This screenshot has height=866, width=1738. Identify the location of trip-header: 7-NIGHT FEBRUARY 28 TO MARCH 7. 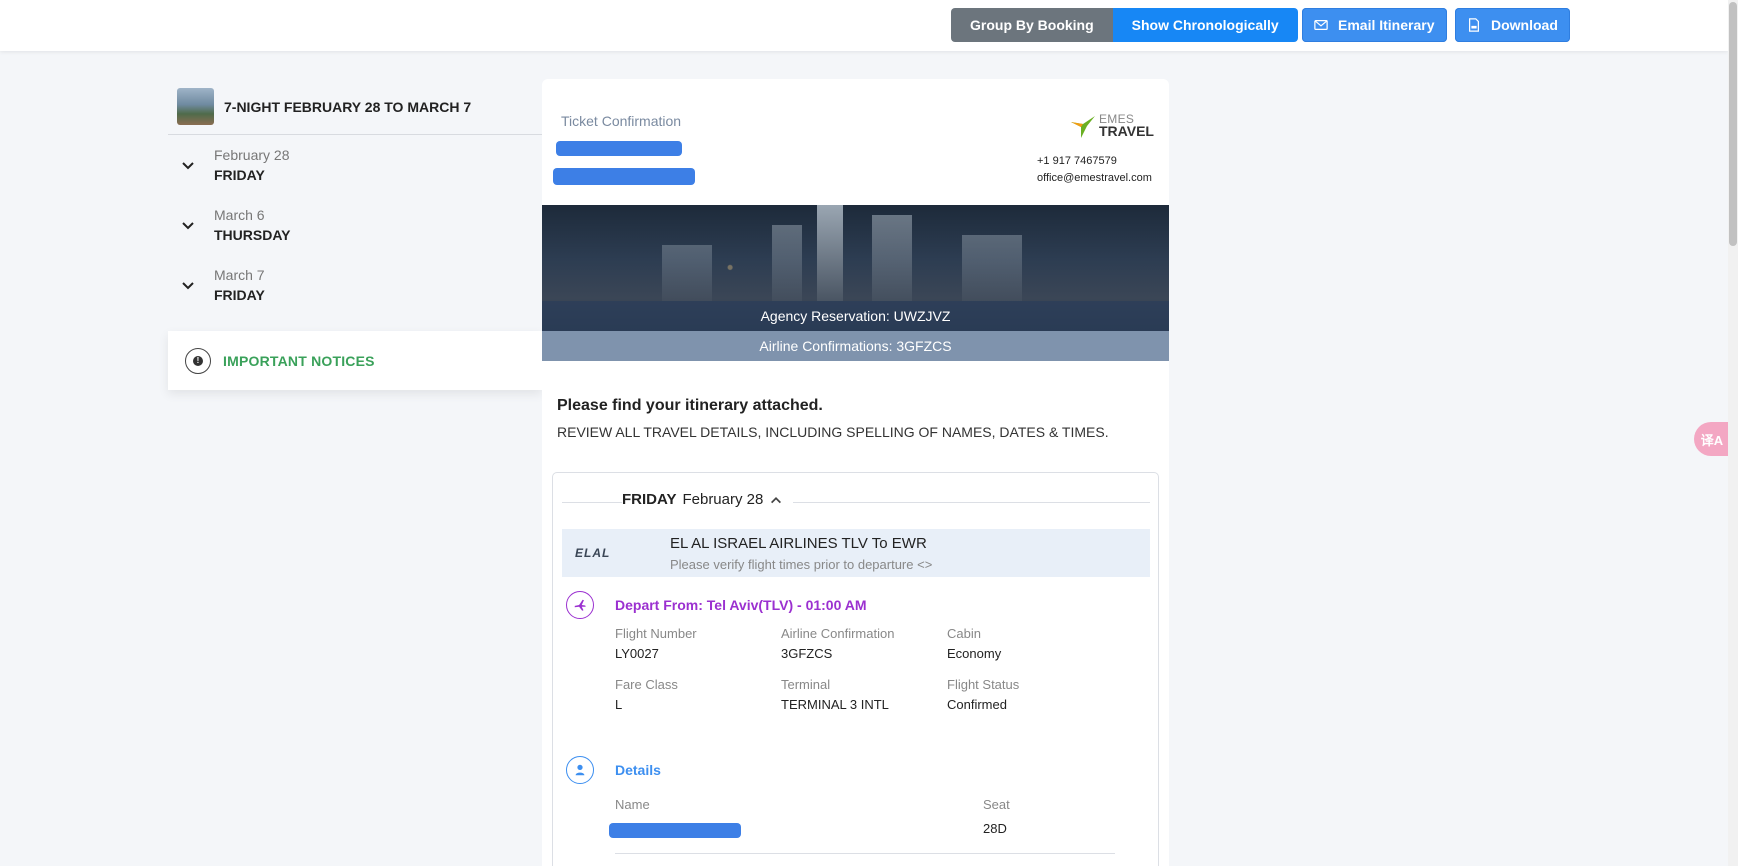
(355, 107).